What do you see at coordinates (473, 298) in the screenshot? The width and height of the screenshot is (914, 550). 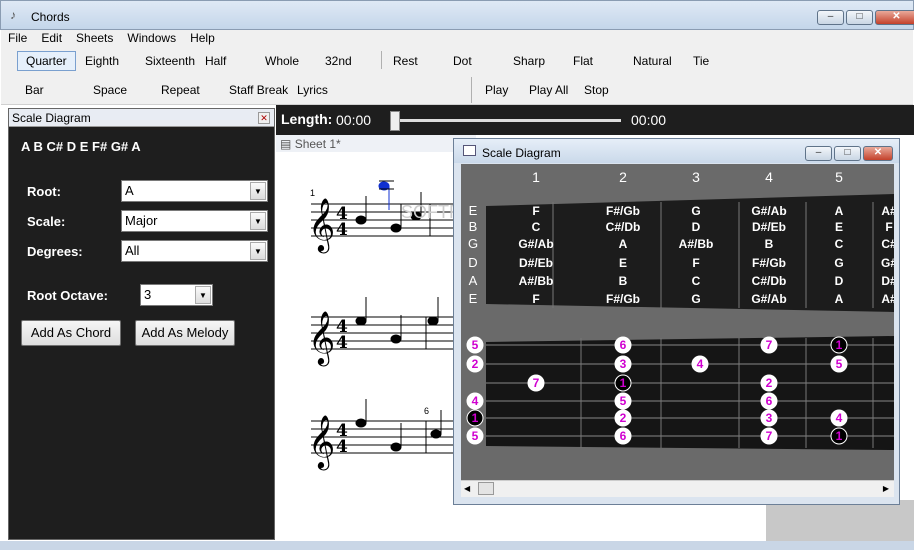 I see `string-label: E` at bounding box center [473, 298].